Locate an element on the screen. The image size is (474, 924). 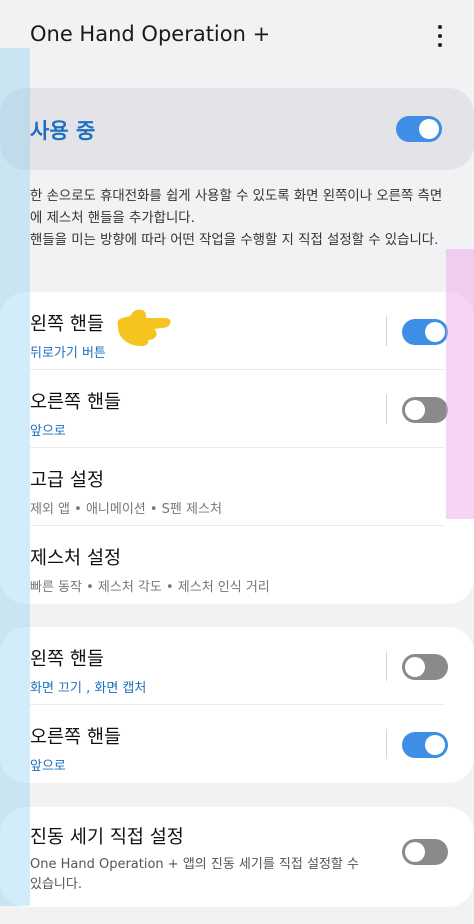
right-handle-row: 오른쪽 핸들 앞으로 is located at coordinates (237, 409).